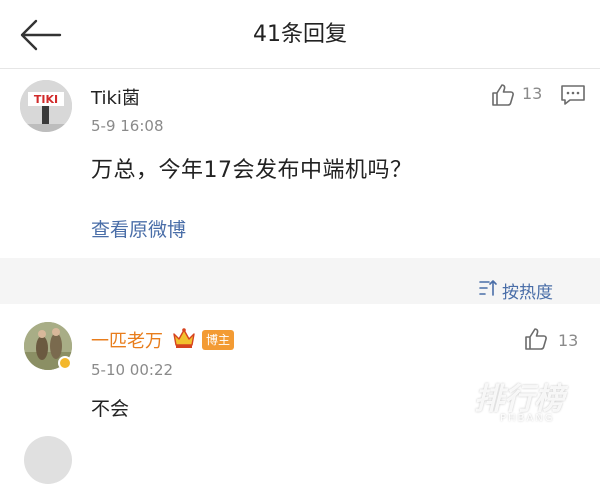 The image size is (600, 484). What do you see at coordinates (127, 126) in the screenshot?
I see `post-time: 5-9 16:08` at bounding box center [127, 126].